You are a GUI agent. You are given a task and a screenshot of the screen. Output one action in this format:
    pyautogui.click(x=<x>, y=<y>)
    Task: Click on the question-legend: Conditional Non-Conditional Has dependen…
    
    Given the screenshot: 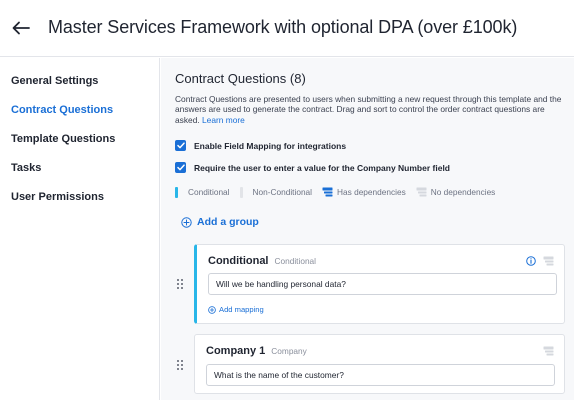 What is the action you would take?
    pyautogui.click(x=340, y=192)
    